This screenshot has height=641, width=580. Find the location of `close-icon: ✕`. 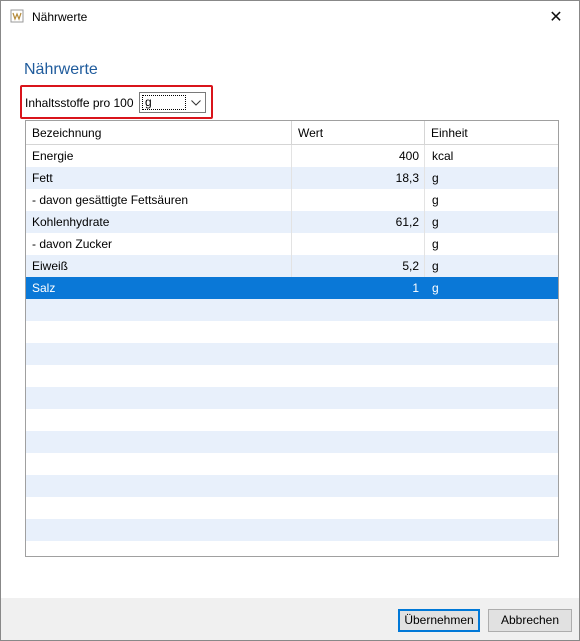

close-icon: ✕ is located at coordinates (556, 17).